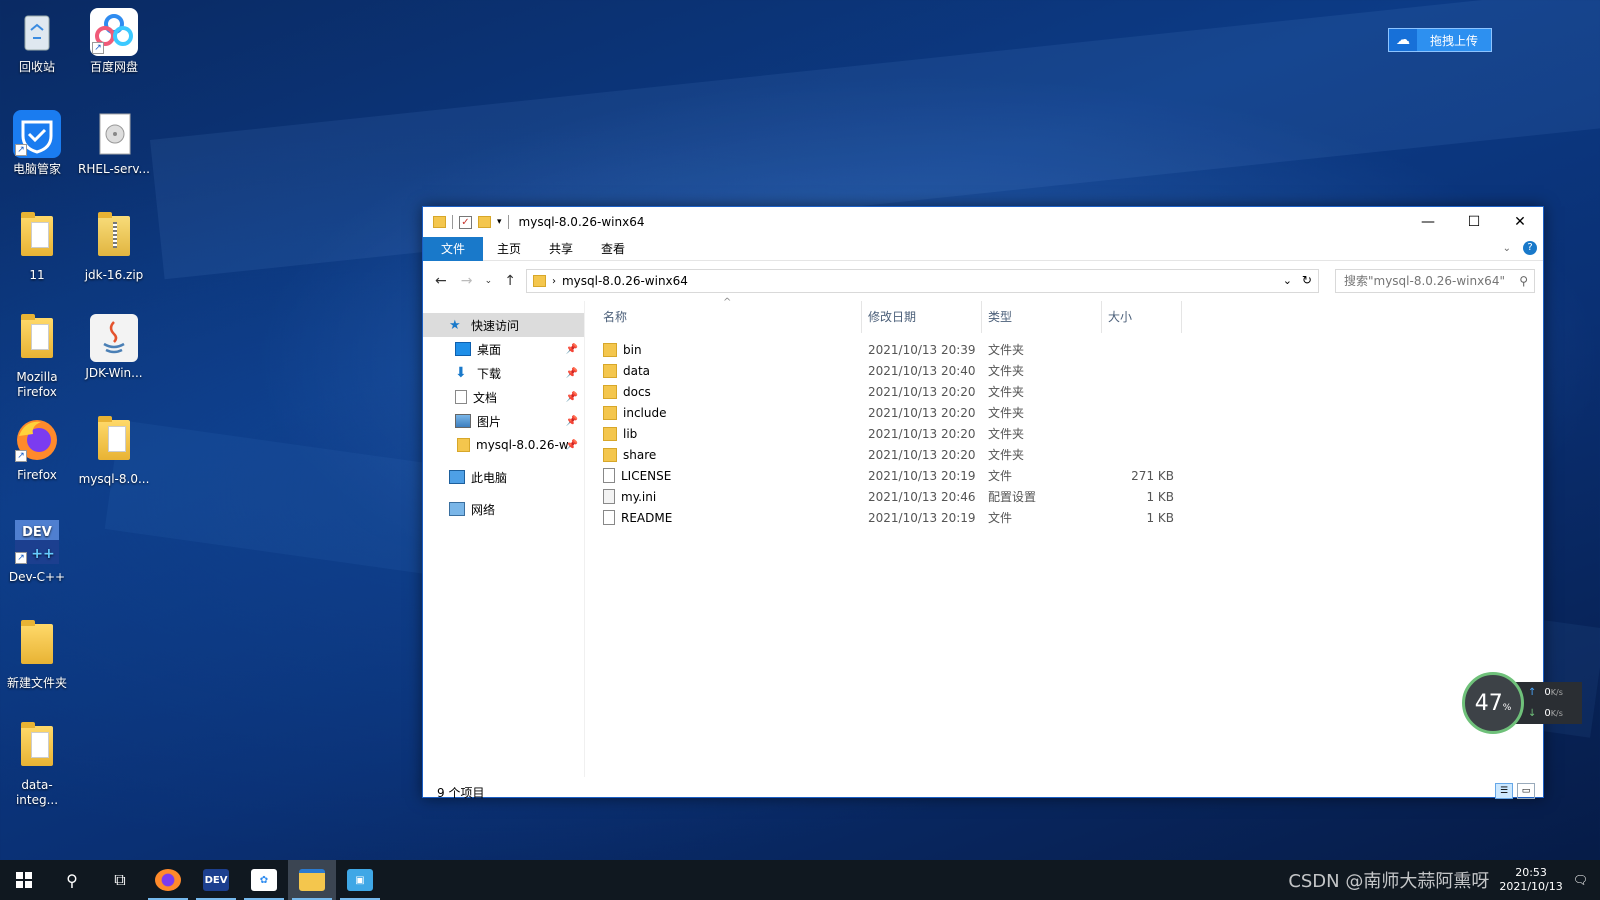 The width and height of the screenshot is (1600, 900). What do you see at coordinates (441, 281) in the screenshot?
I see `back-button: ←` at bounding box center [441, 281].